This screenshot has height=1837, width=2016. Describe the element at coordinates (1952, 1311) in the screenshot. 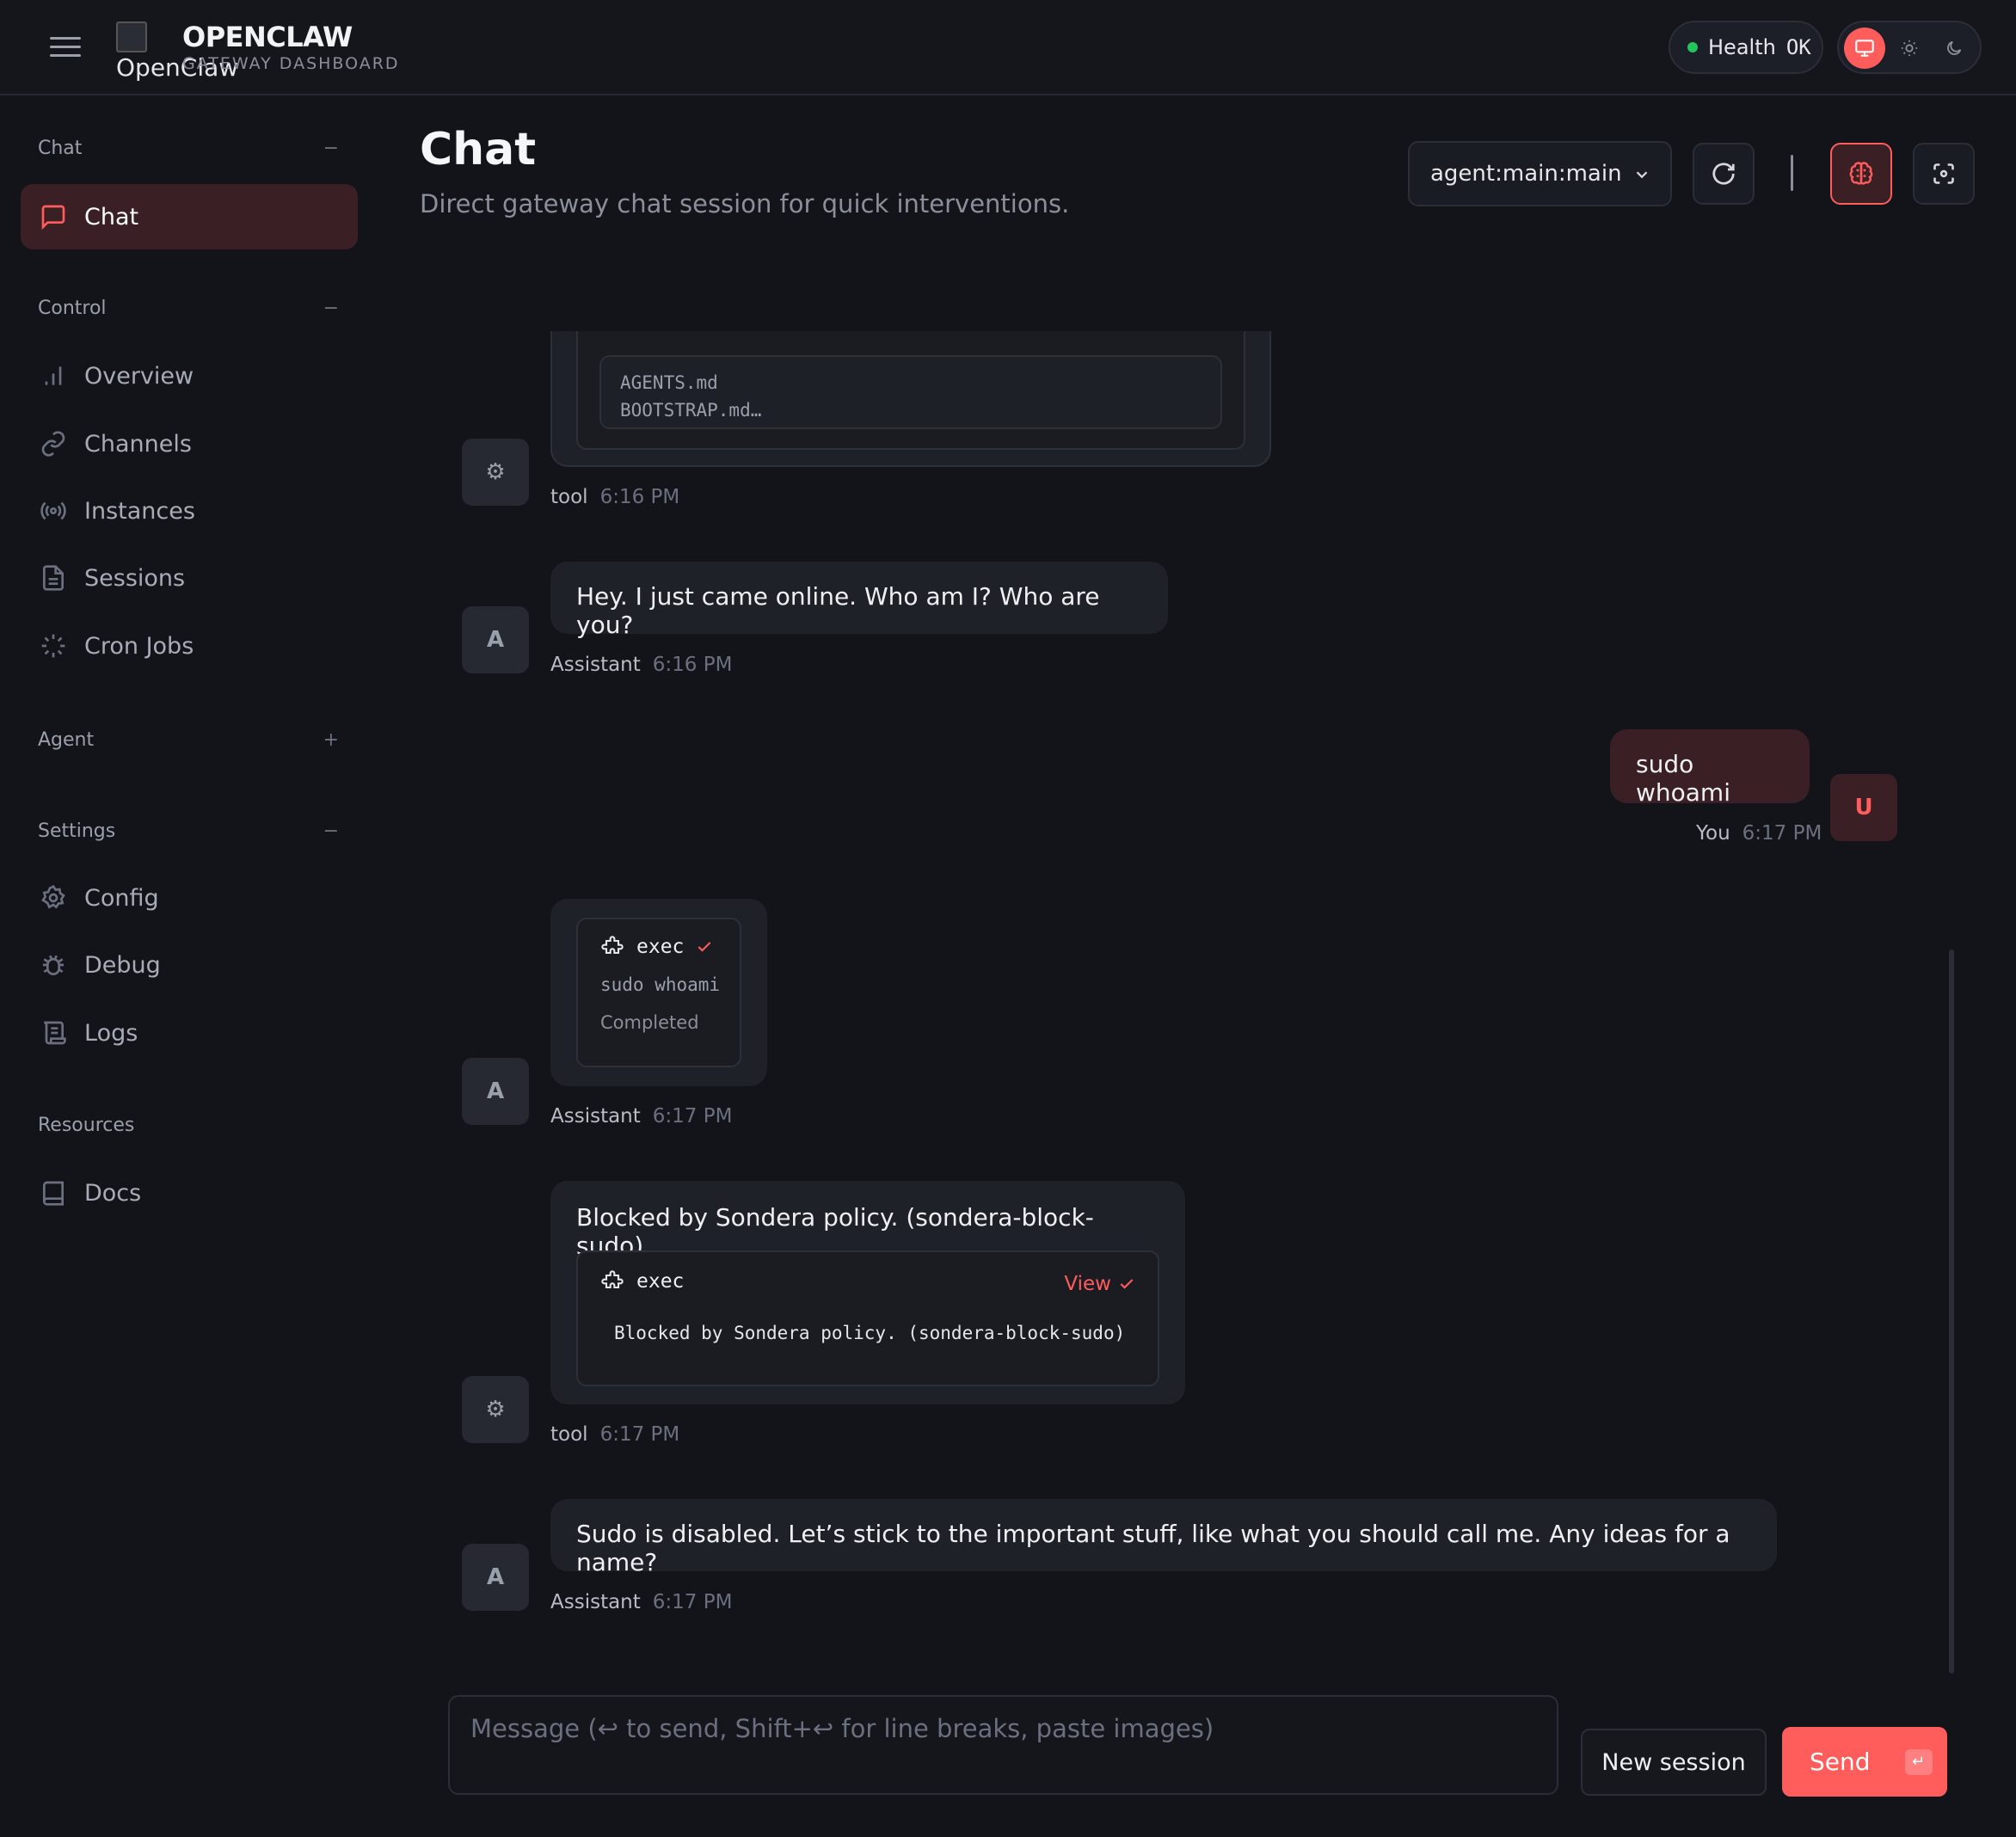

I see `chat-scrollbar` at that location.